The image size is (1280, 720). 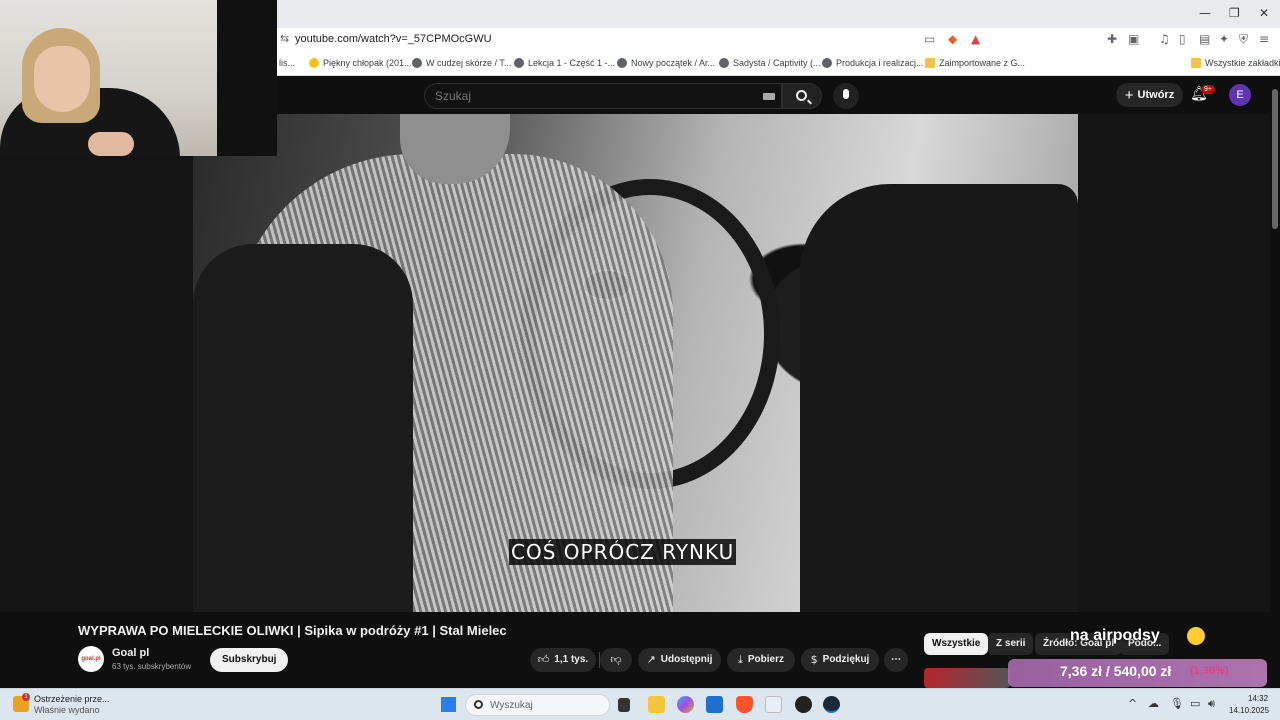 What do you see at coordinates (62, 79) in the screenshot?
I see `webcam-person-face` at bounding box center [62, 79].